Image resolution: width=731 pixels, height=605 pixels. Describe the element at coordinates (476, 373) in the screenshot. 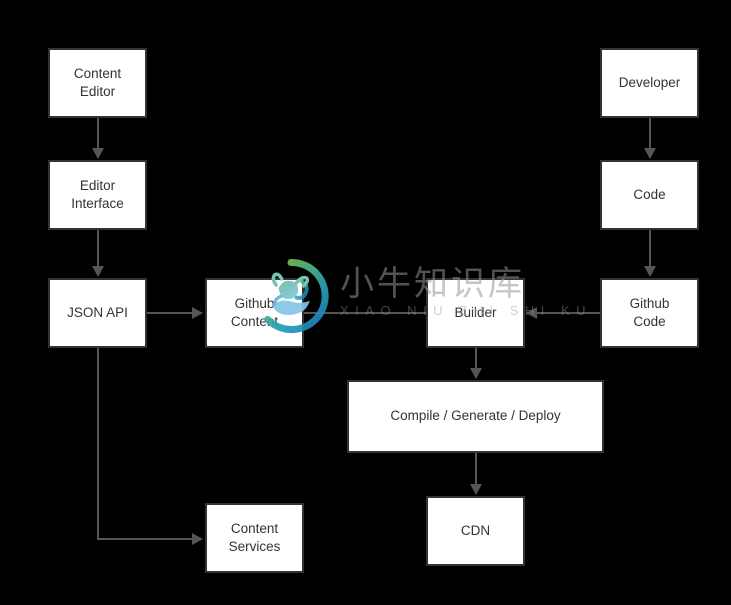

I see `arrowhead-down-compile` at that location.